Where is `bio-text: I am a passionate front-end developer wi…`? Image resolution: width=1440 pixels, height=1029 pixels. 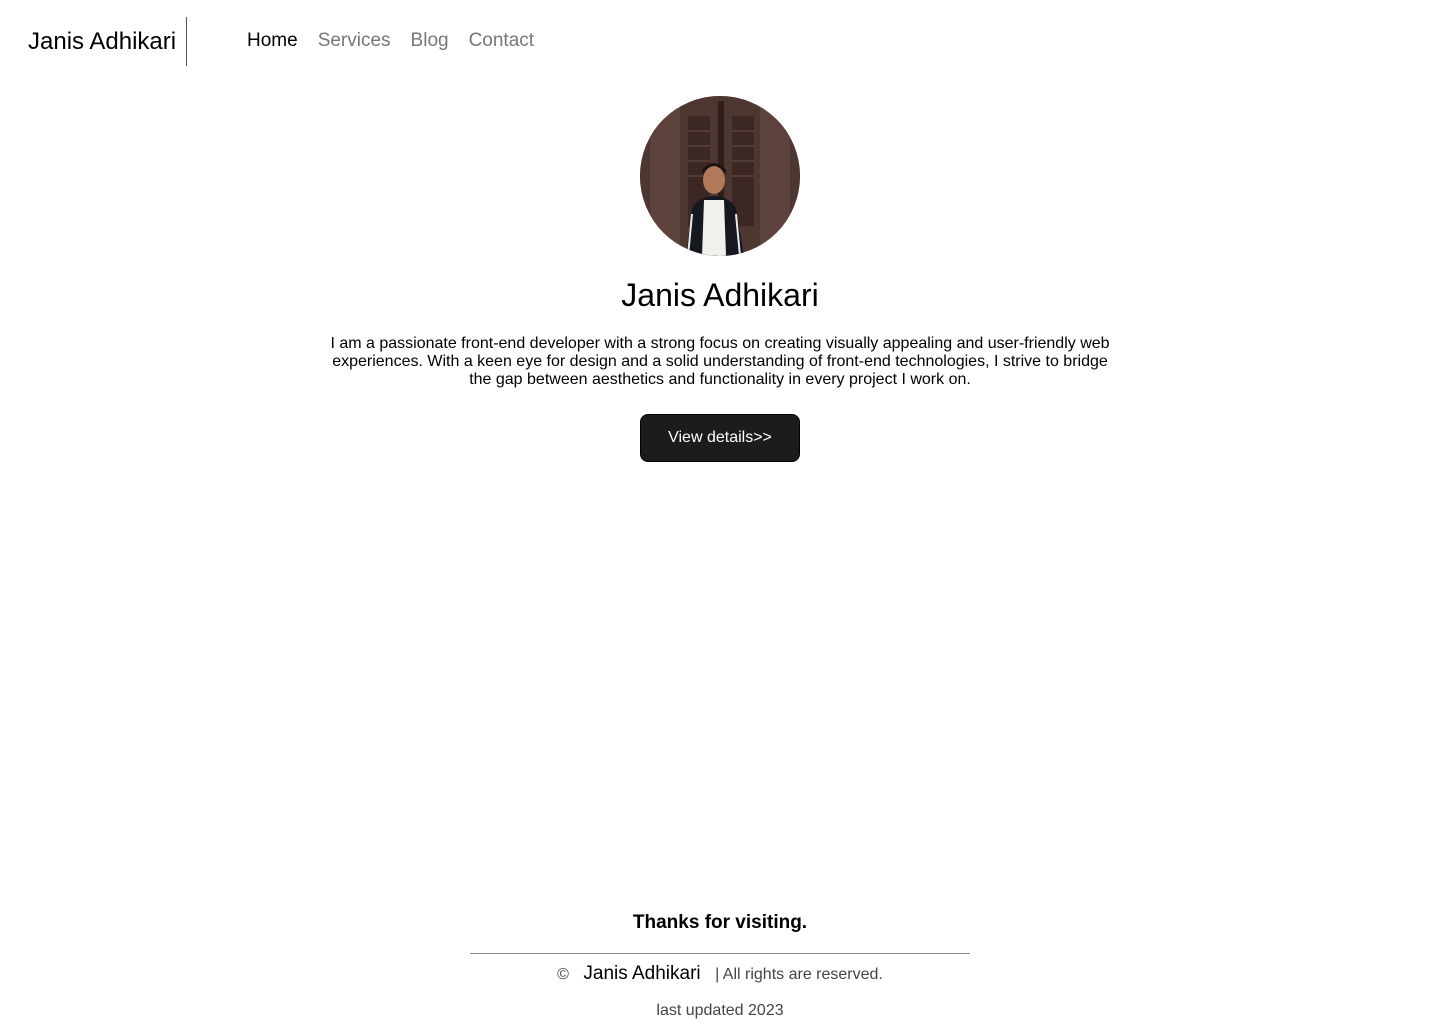 bio-text: I am a passionate front-end developer wi… is located at coordinates (720, 361).